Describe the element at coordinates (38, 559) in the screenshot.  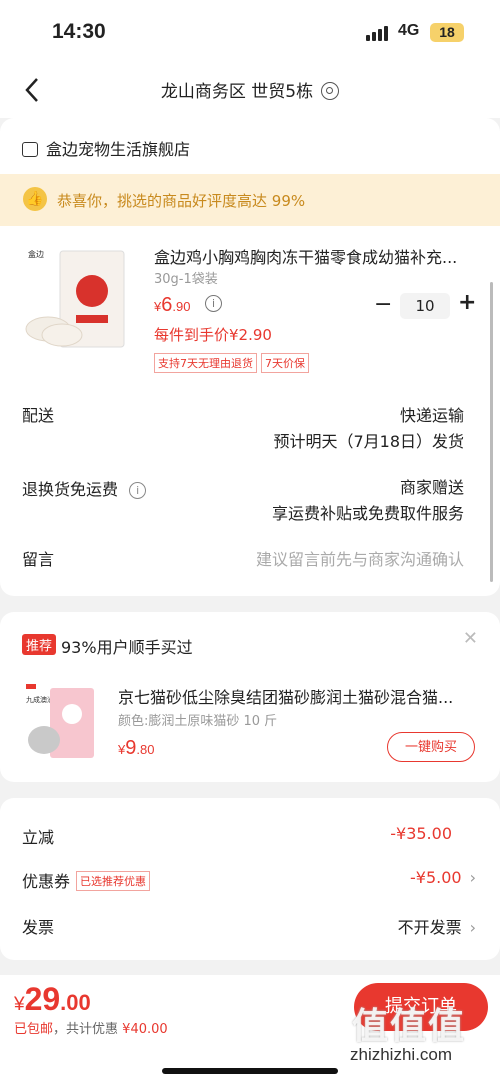
I see `message-label: 留言` at that location.